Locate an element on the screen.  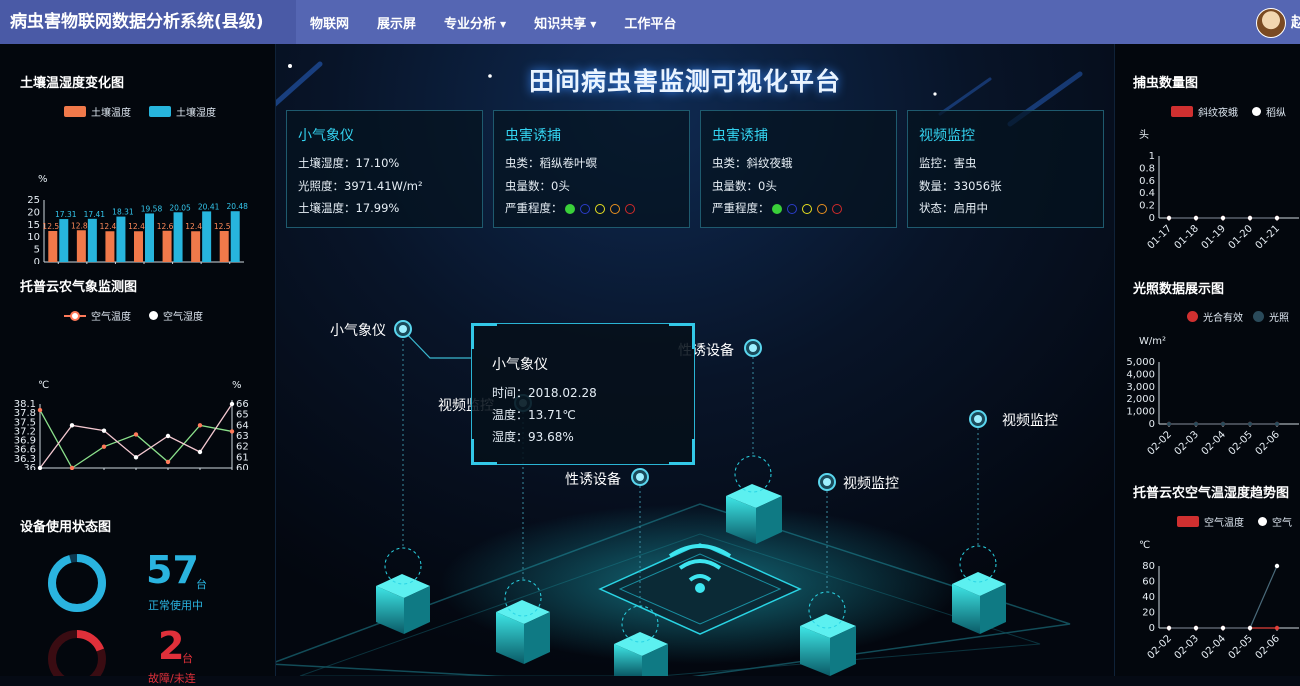
y-tick-label: 0 is located at coordinates (1152, 218).